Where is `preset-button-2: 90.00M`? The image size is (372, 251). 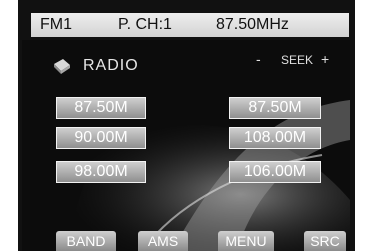
preset-button-2: 90.00M is located at coordinates (101, 138).